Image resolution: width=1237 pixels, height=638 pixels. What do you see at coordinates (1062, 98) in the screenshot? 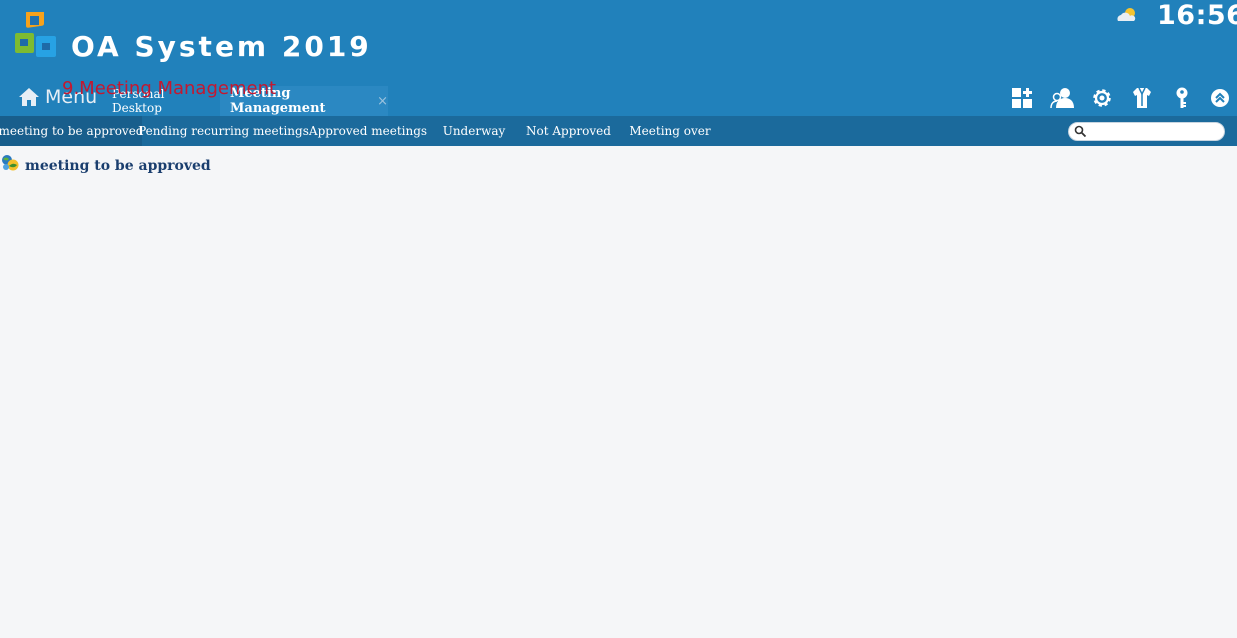
I see `users-icon` at bounding box center [1062, 98].